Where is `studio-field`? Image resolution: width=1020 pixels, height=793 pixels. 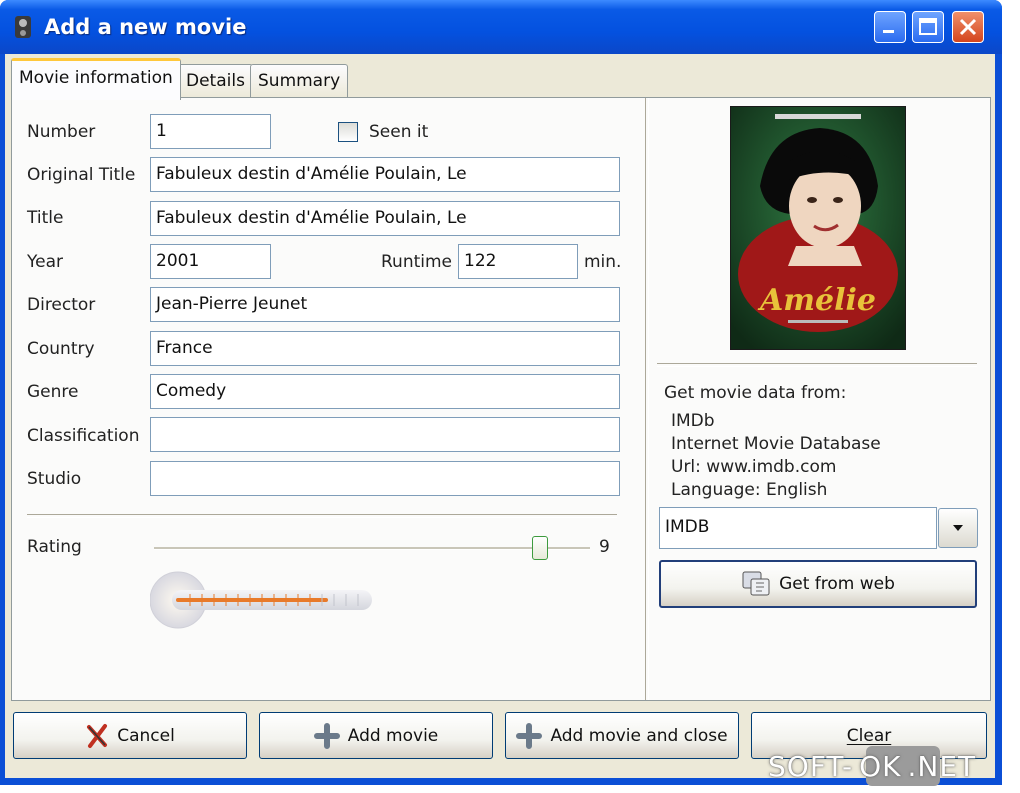 studio-field is located at coordinates (385, 478).